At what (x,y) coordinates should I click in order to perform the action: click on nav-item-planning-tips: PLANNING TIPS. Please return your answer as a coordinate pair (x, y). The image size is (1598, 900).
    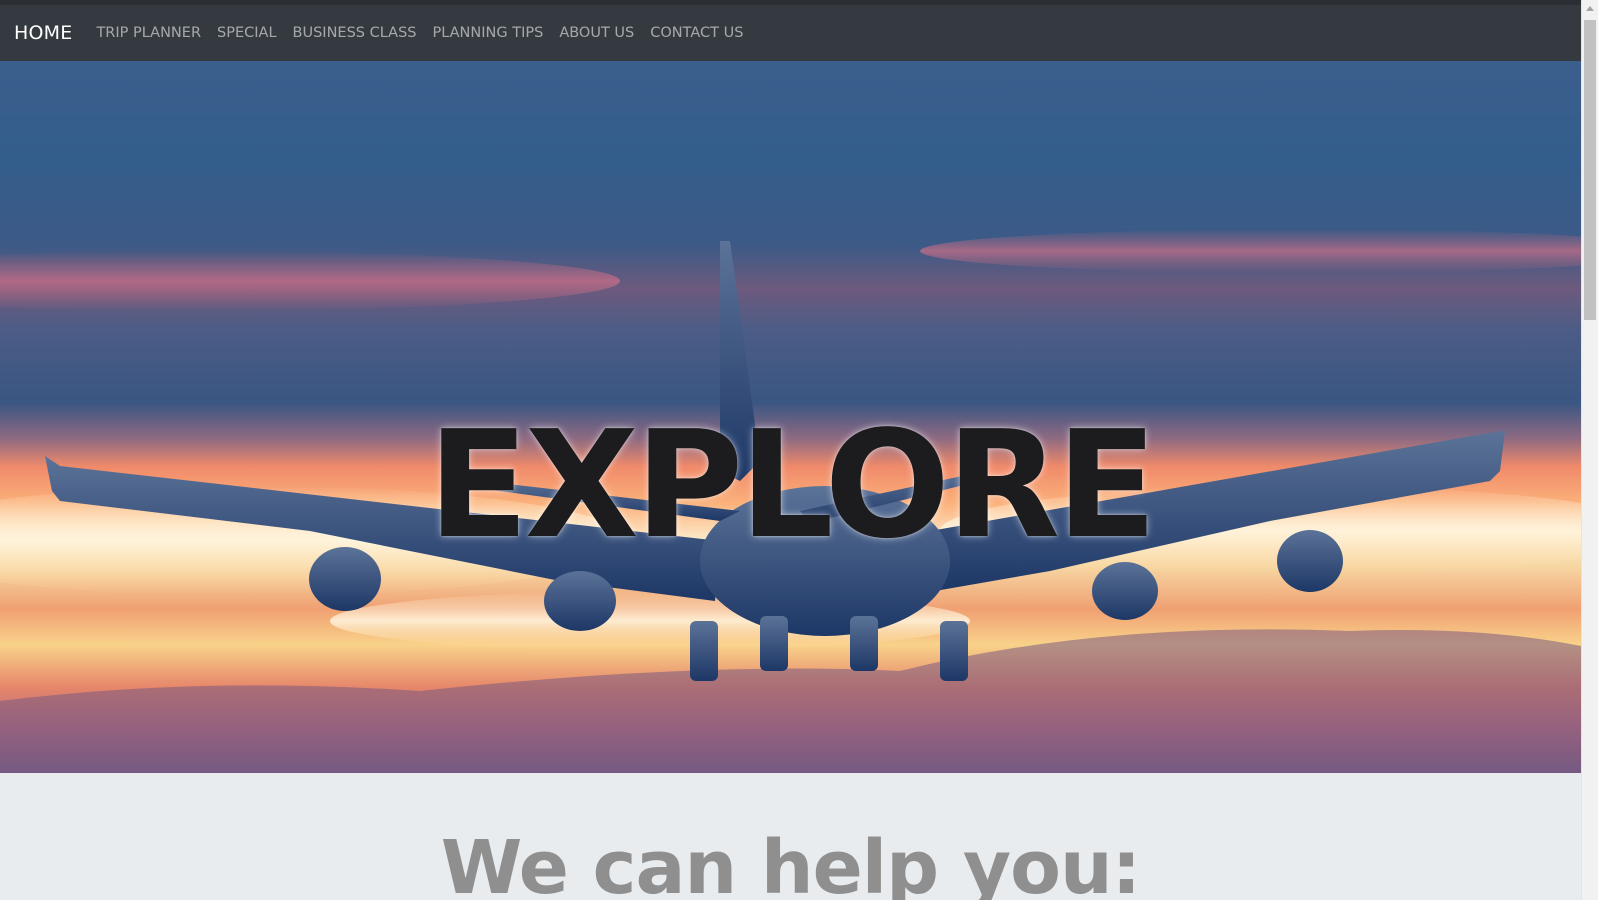
    Looking at the image, I should click on (487, 33).